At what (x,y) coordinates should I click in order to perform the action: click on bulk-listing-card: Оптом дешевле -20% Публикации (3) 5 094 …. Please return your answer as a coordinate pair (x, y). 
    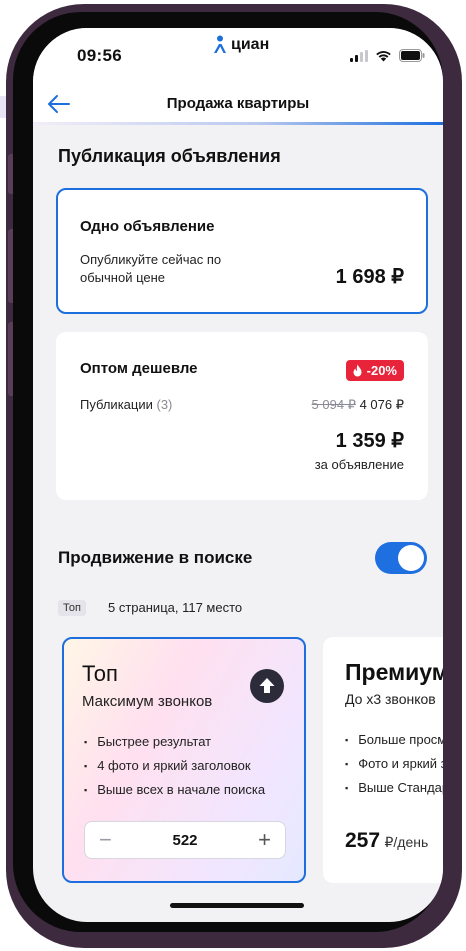
    Looking at the image, I should click on (242, 416).